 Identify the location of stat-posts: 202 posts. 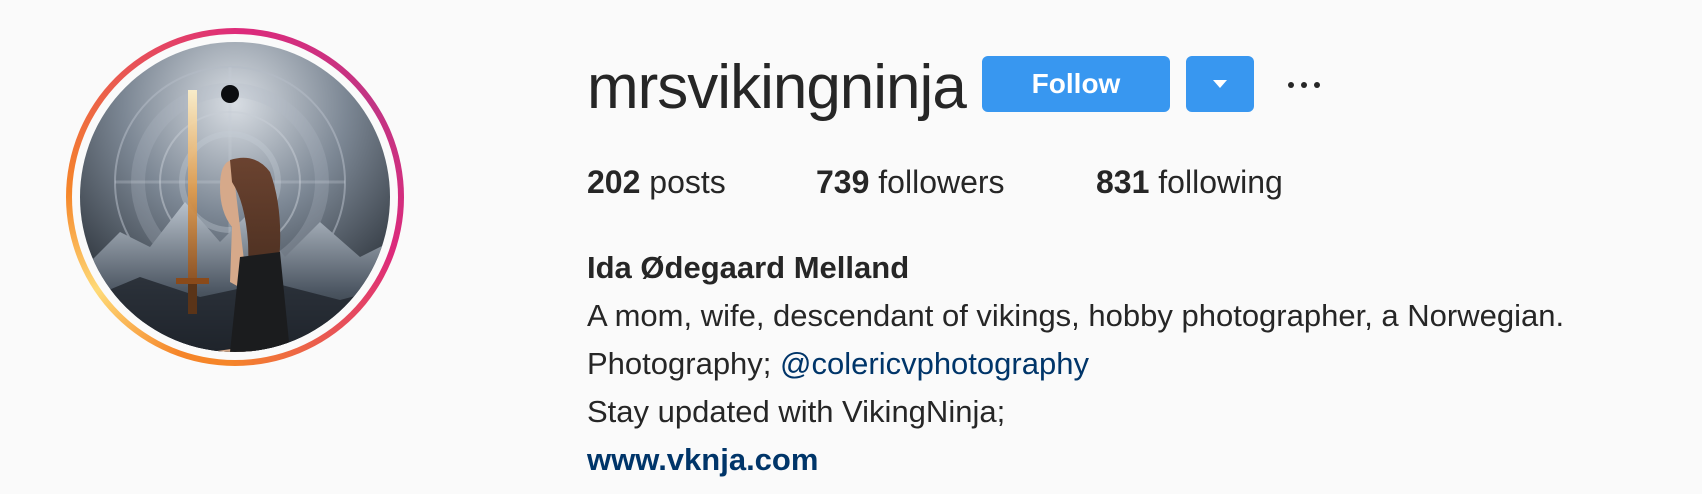
(656, 182).